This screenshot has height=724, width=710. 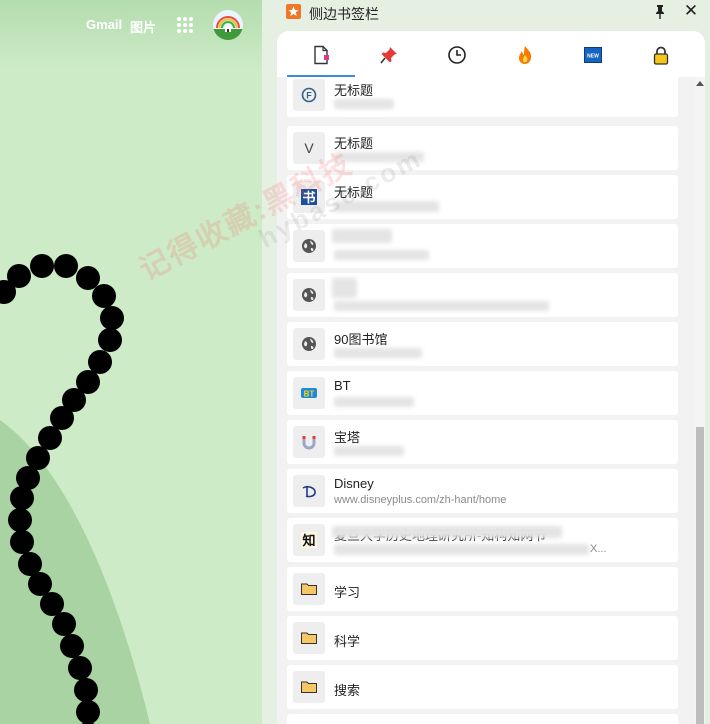 What do you see at coordinates (143, 26) in the screenshot?
I see `images-link: 图片` at bounding box center [143, 26].